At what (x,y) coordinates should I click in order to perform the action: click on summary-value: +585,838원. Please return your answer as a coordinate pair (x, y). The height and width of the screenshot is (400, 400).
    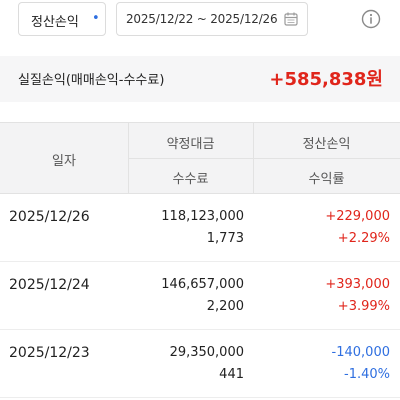
    Looking at the image, I should click on (326, 79).